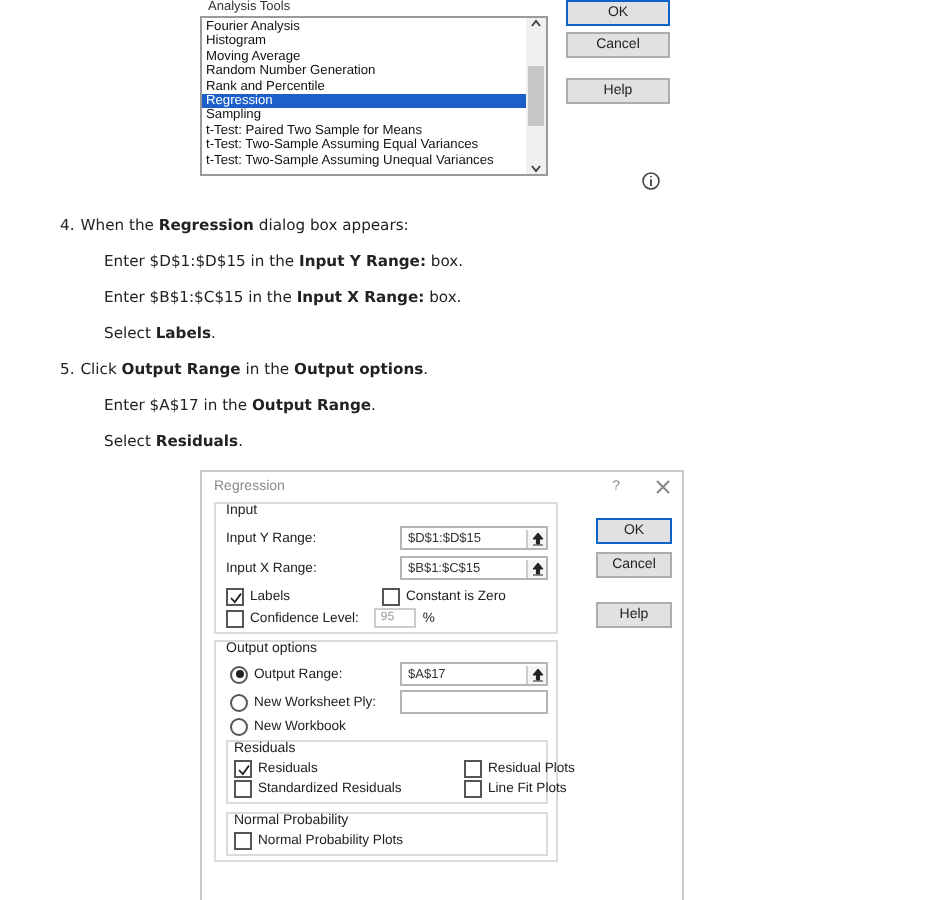 Image resolution: width=948 pixels, height=900 pixels. What do you see at coordinates (536, 169) in the screenshot?
I see `scroll-down-icon` at bounding box center [536, 169].